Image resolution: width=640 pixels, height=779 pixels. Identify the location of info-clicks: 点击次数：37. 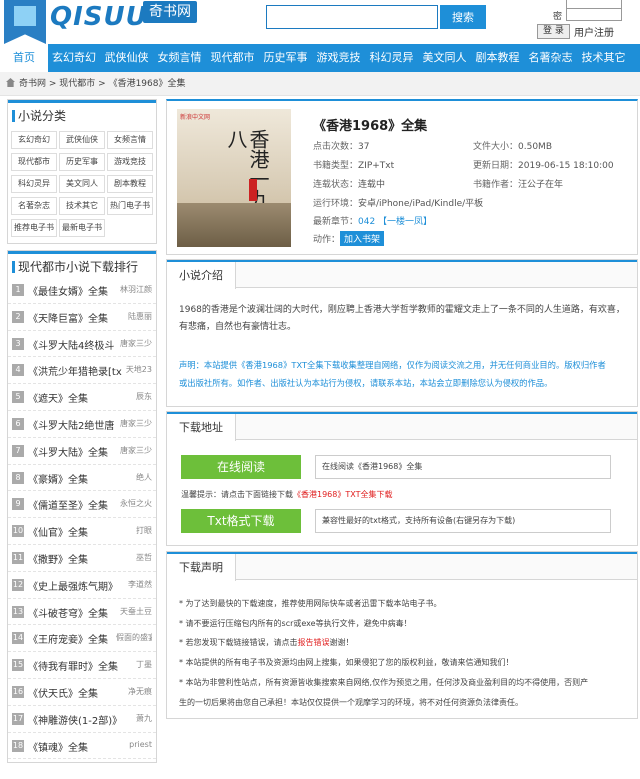
(341, 145).